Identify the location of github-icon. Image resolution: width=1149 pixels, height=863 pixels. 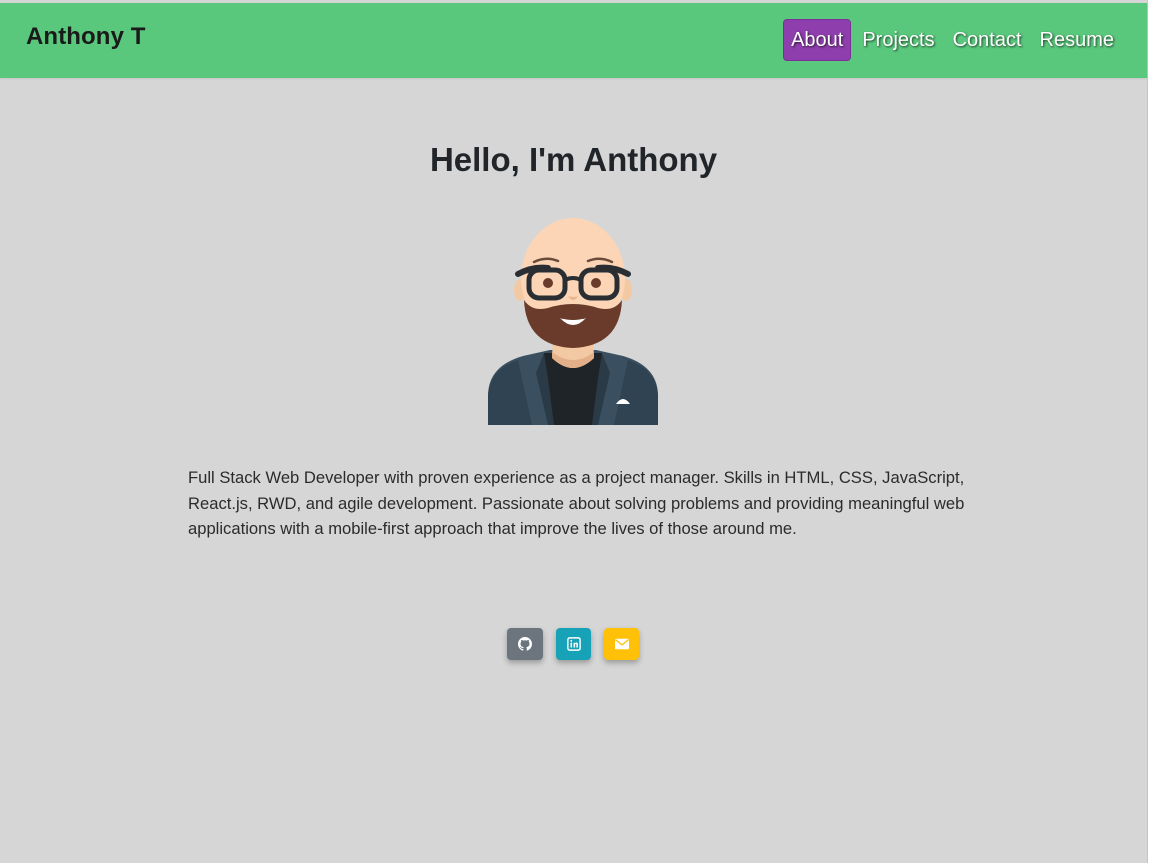
(525, 644).